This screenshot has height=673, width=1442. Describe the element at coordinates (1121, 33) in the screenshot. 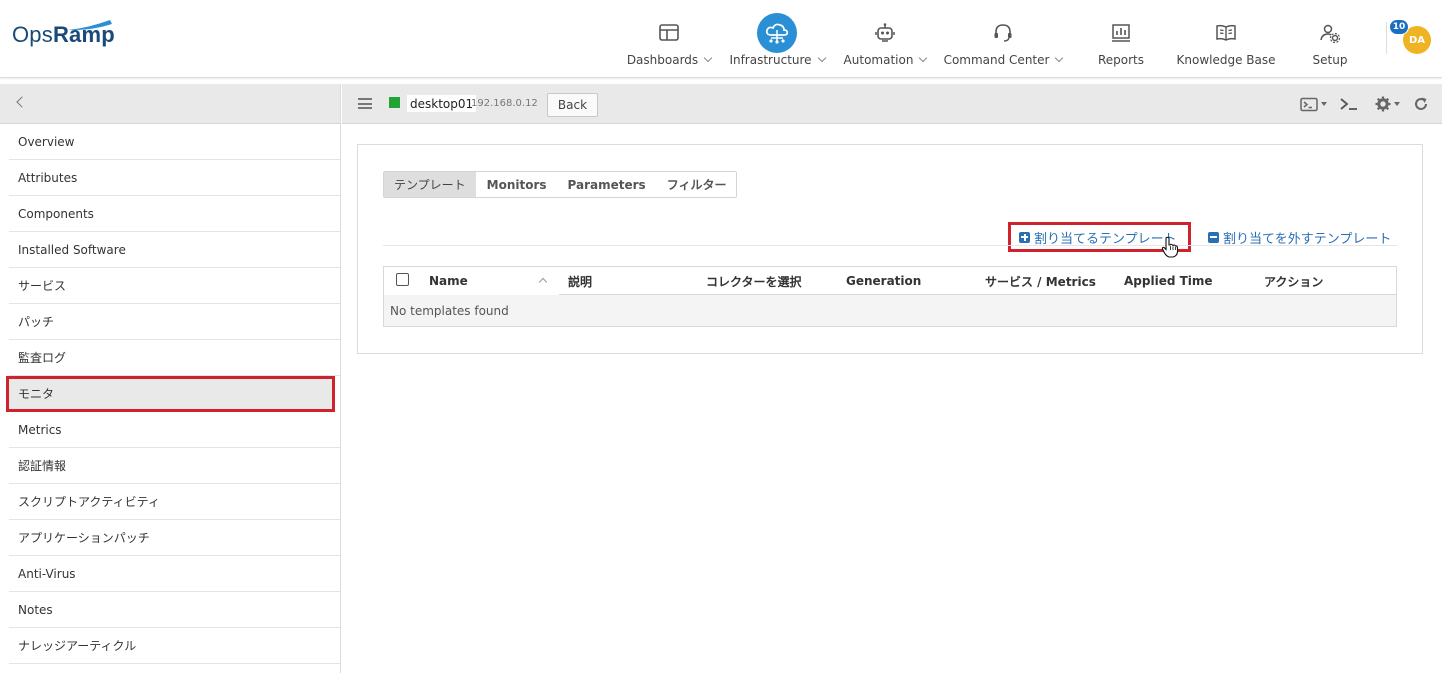

I see `report-icon` at that location.